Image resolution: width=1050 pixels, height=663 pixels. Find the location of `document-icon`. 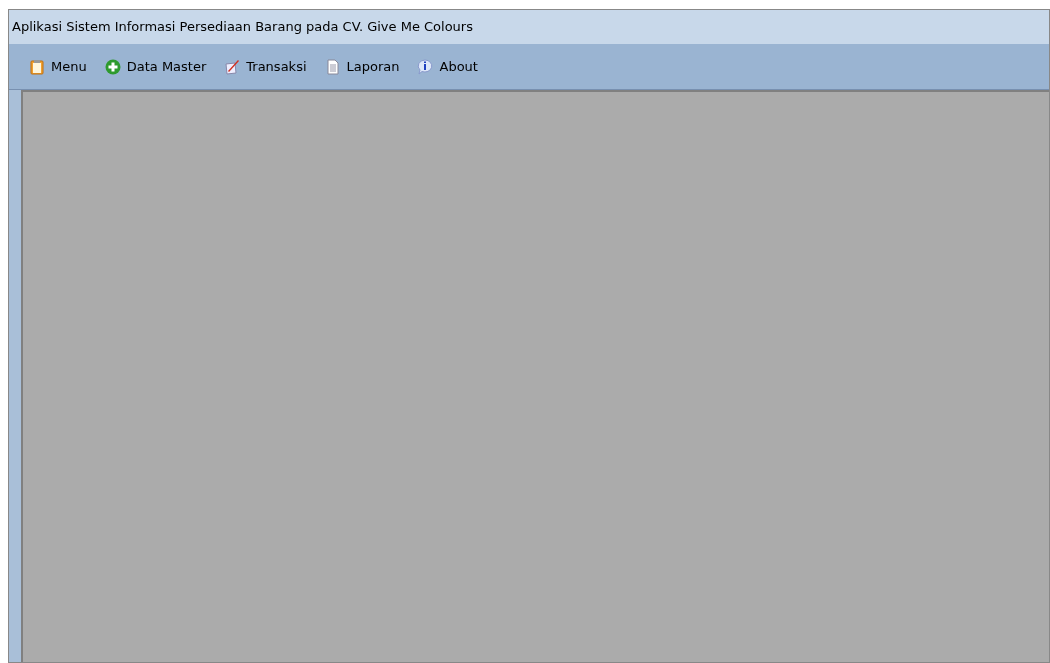

document-icon is located at coordinates (332, 66).